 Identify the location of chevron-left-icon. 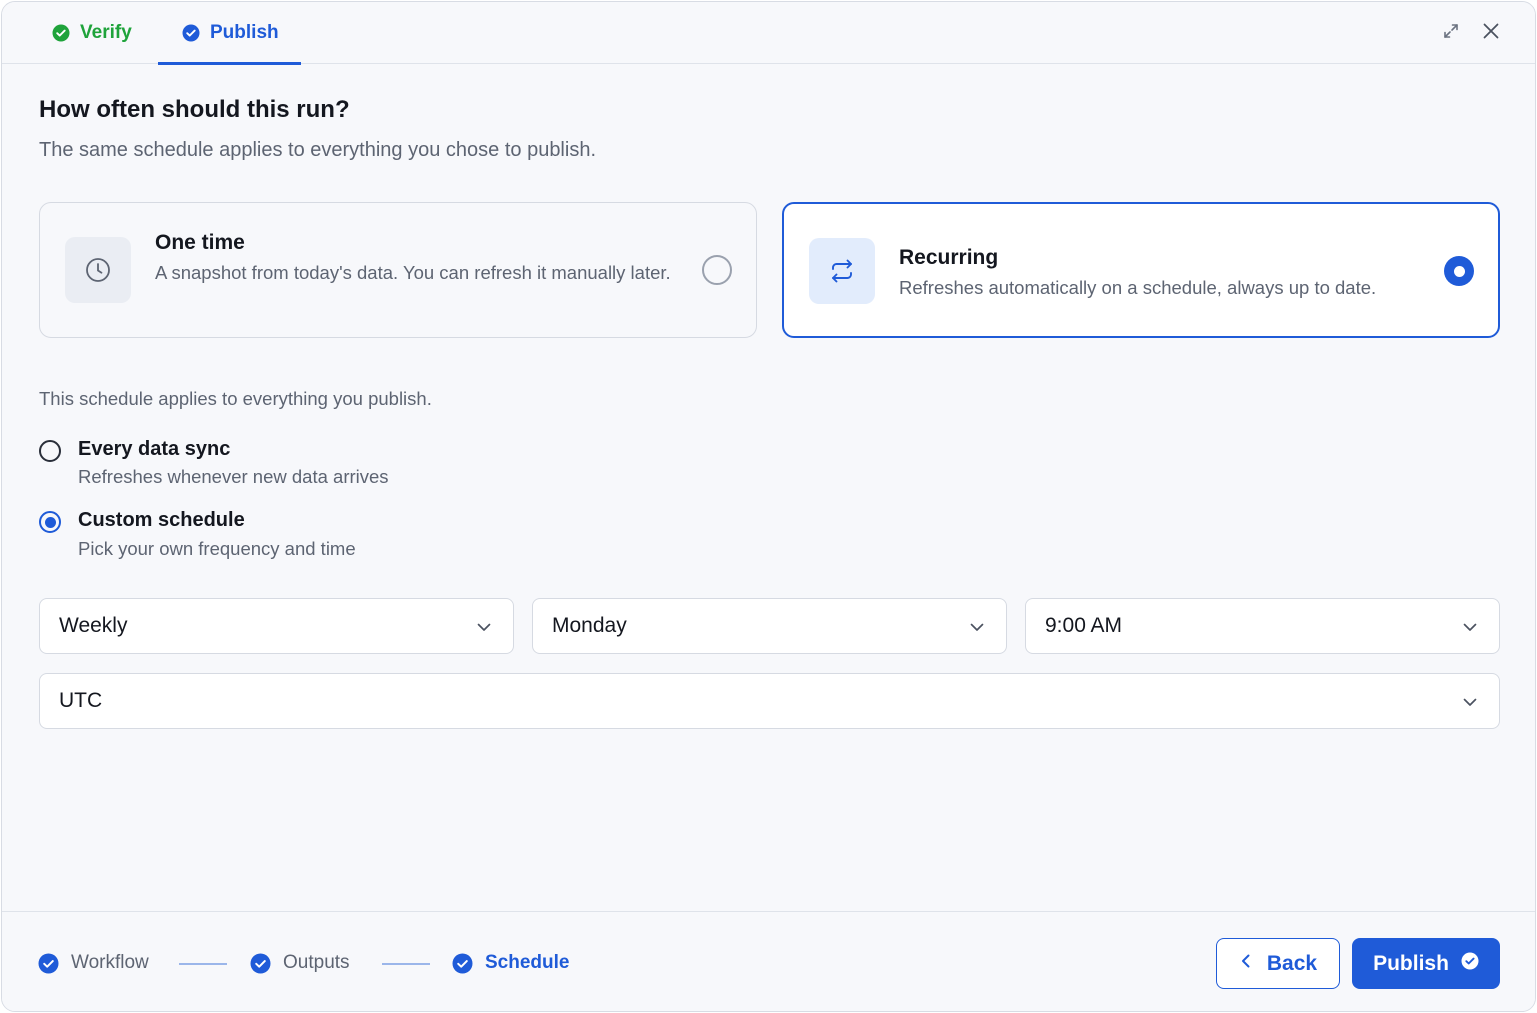
(1246, 964).